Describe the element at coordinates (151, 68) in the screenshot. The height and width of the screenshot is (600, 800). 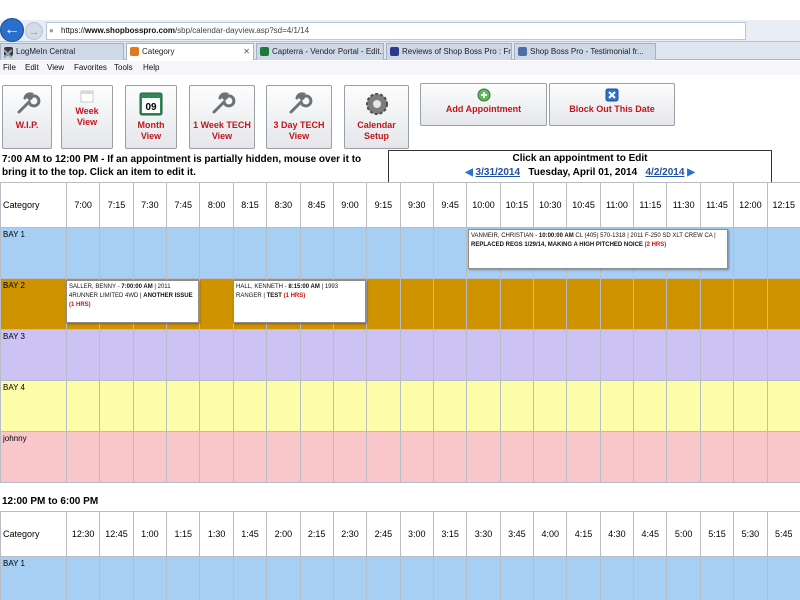
I see `menu-help: Help` at that location.